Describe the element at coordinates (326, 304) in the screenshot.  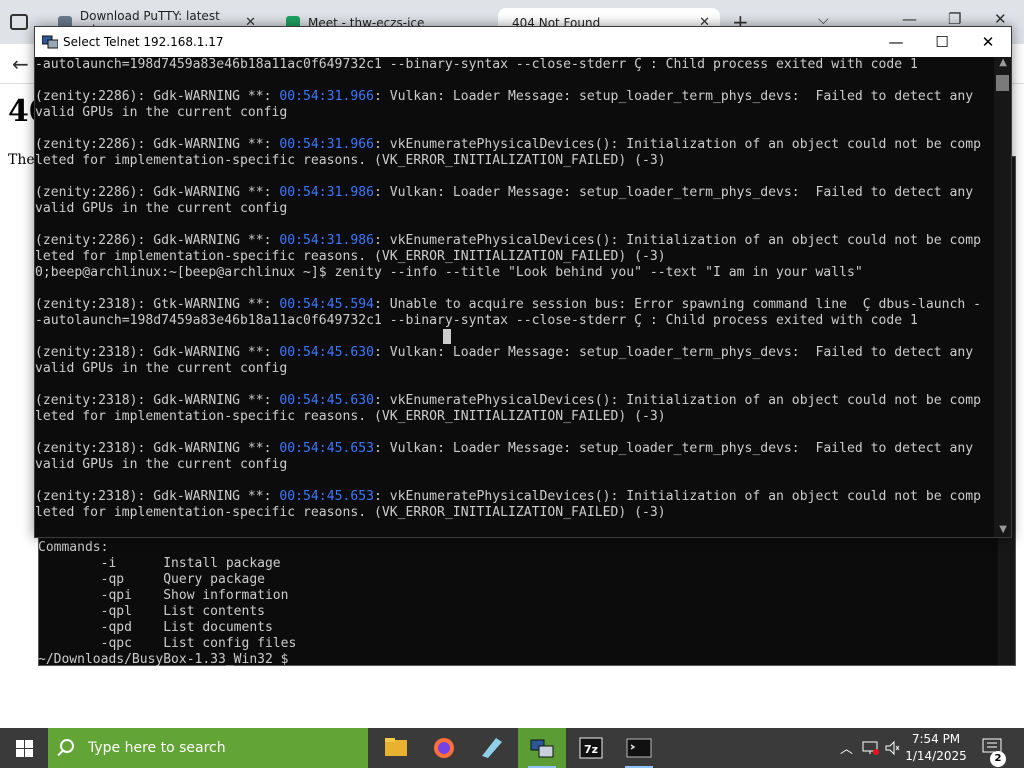
I see `terminal-timestamp: 00:54:45.594` at that location.